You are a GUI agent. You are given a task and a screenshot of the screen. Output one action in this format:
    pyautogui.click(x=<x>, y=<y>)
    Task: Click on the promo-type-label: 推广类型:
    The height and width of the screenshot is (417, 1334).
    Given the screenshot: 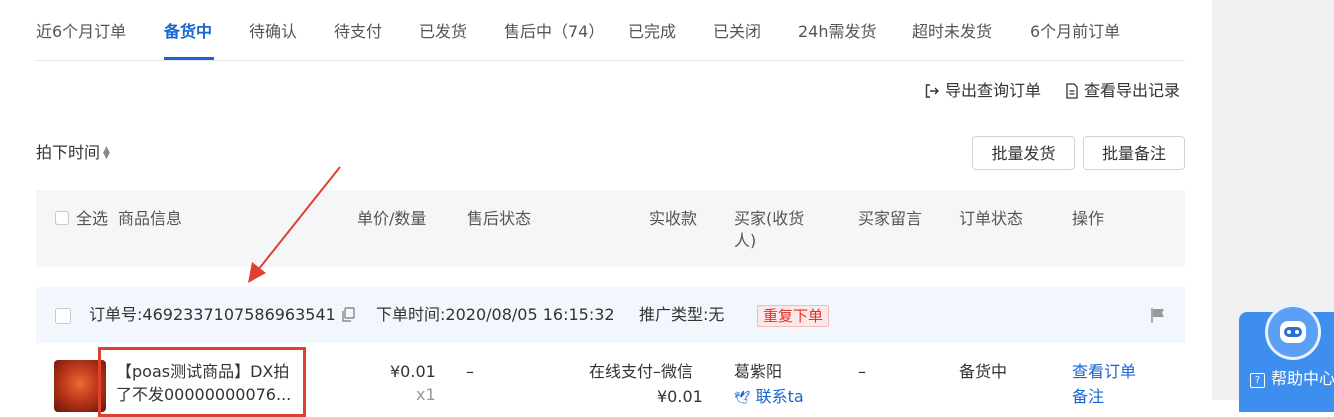 What is the action you would take?
    pyautogui.click(x=674, y=314)
    